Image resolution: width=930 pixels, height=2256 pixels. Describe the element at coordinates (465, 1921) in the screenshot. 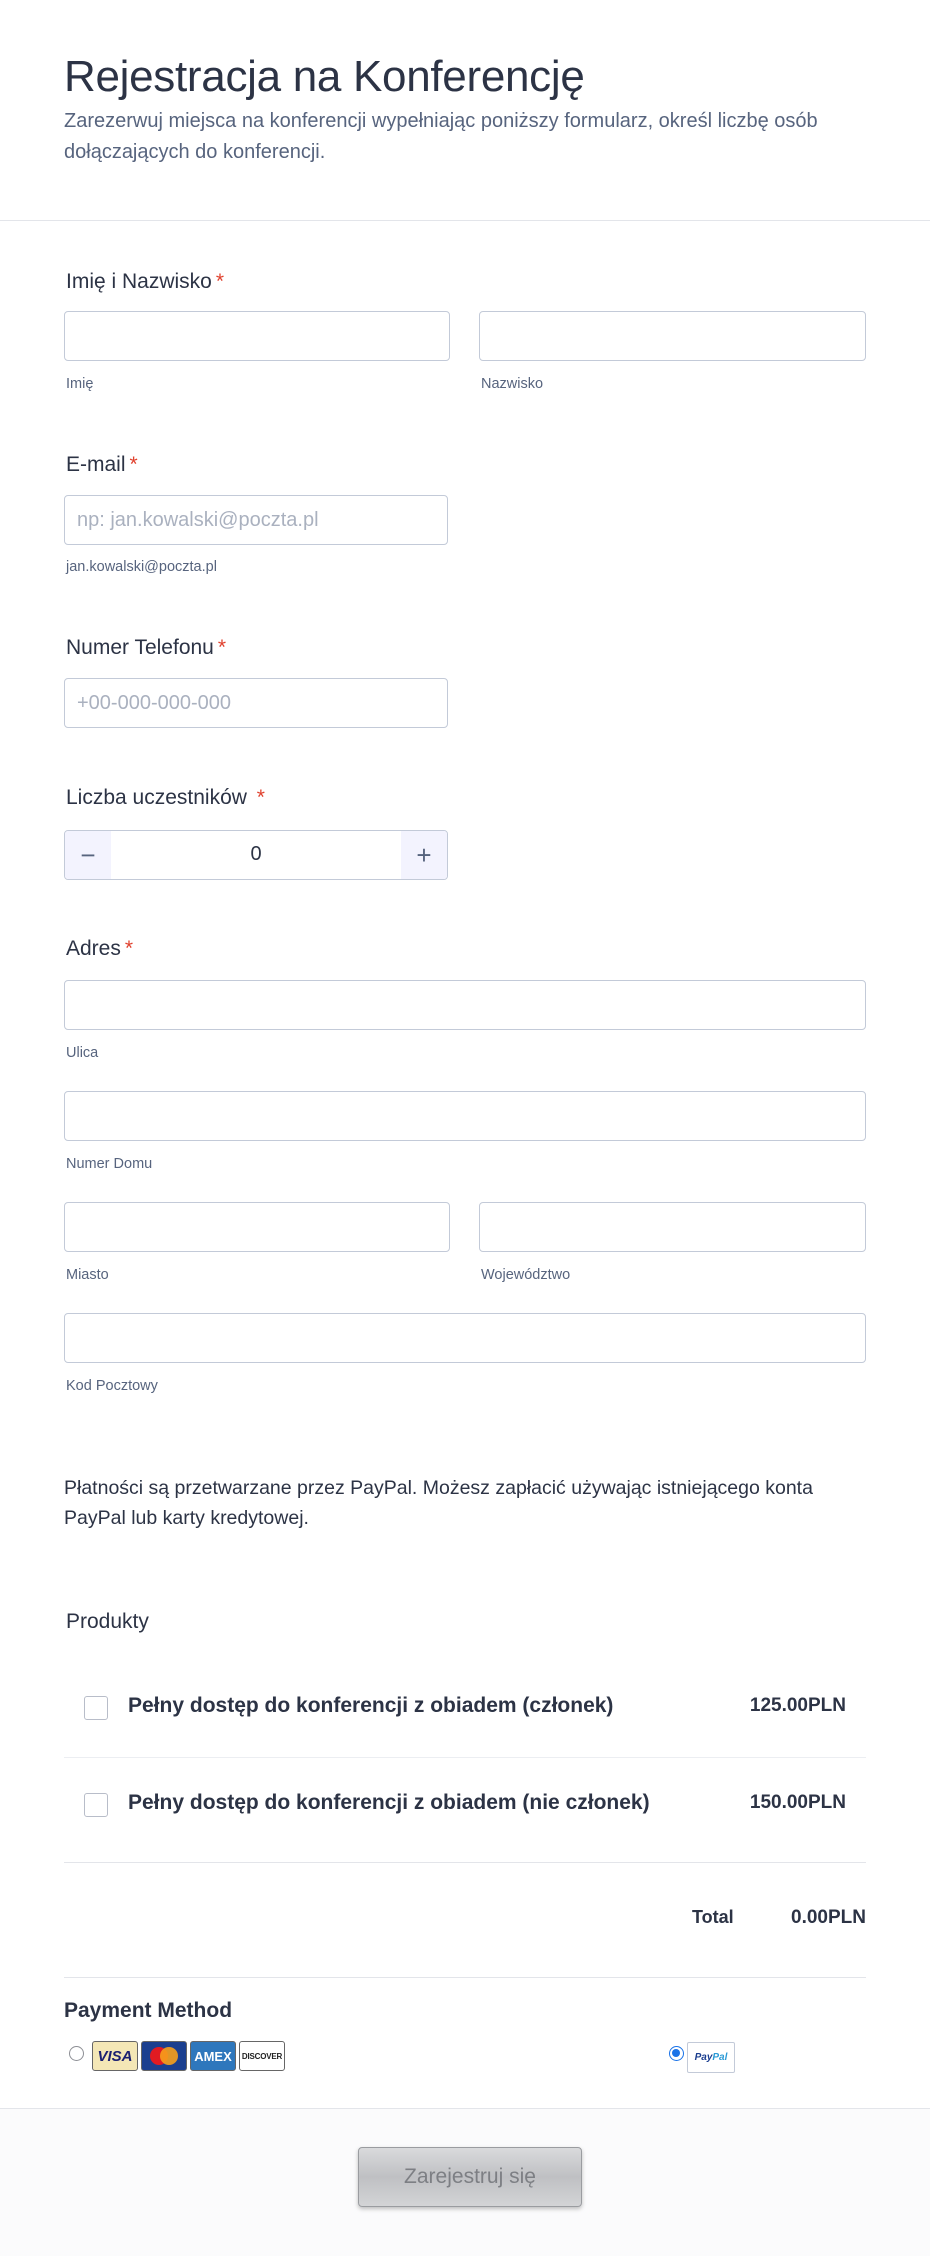

I see `total-row: Total 0.00PLN` at that location.